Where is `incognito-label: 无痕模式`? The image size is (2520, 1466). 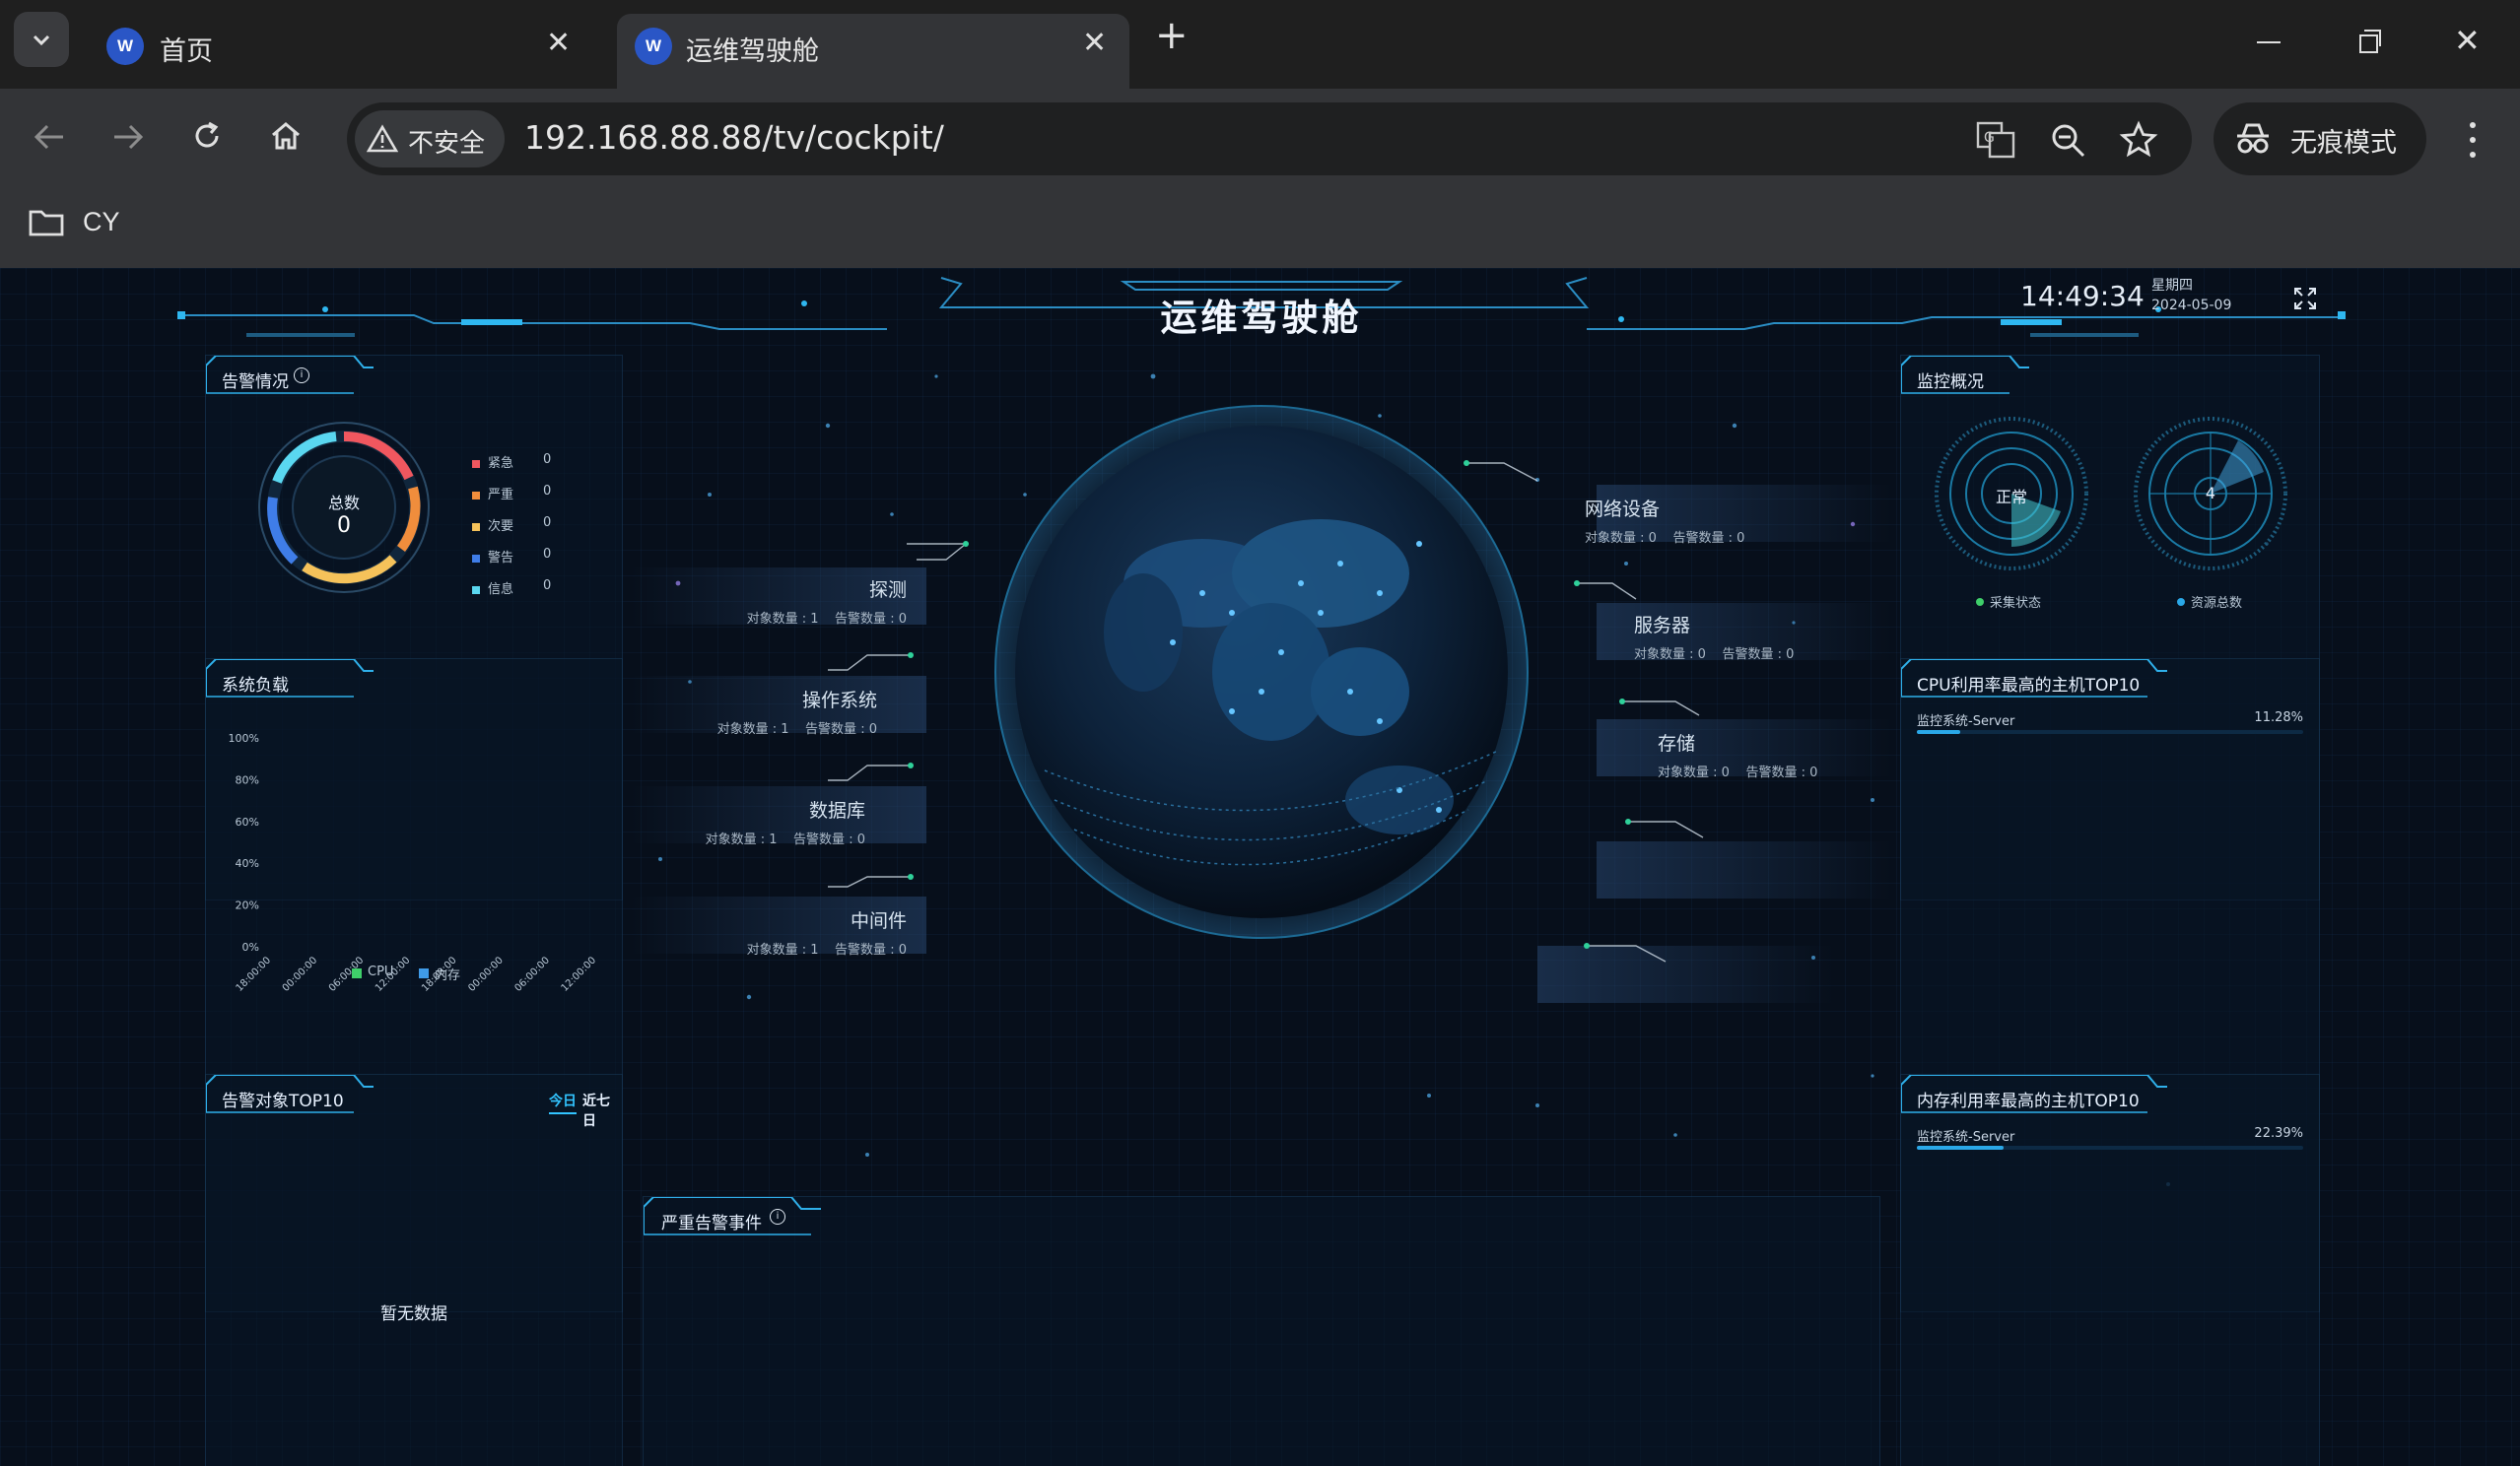 incognito-label: 无痕模式 is located at coordinates (2343, 143).